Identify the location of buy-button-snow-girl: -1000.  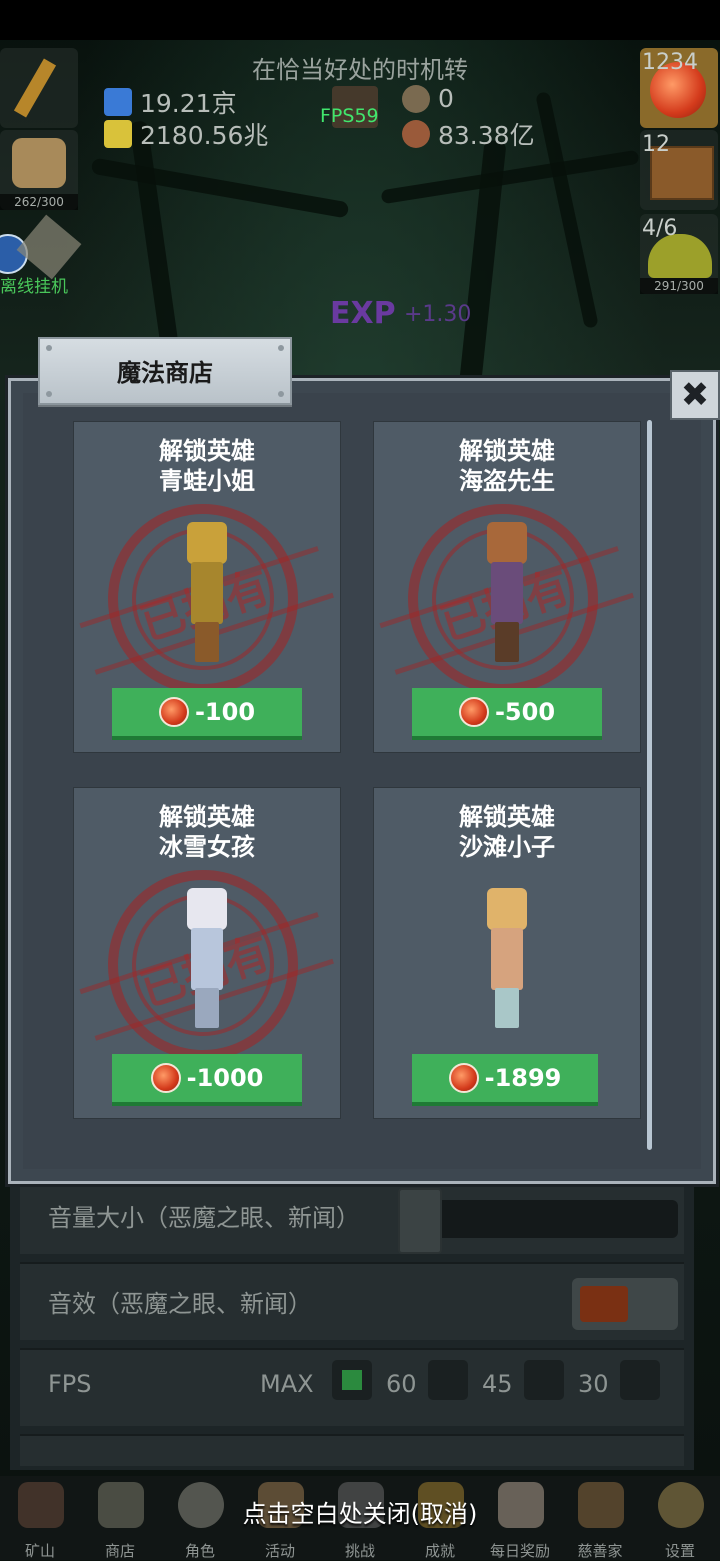
(207, 1080).